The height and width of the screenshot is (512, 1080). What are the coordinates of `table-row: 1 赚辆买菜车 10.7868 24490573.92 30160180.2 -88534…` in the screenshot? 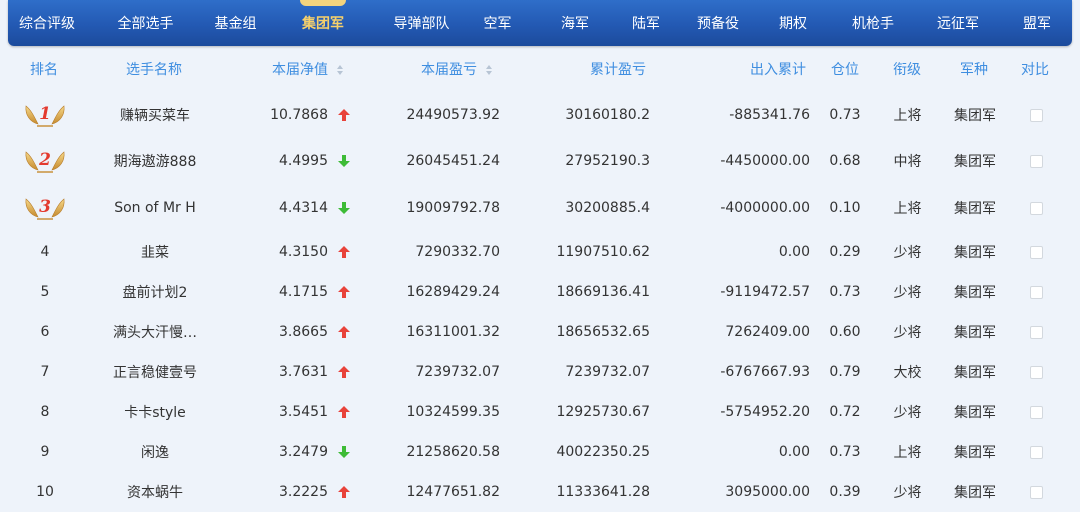 It's located at (540, 115).